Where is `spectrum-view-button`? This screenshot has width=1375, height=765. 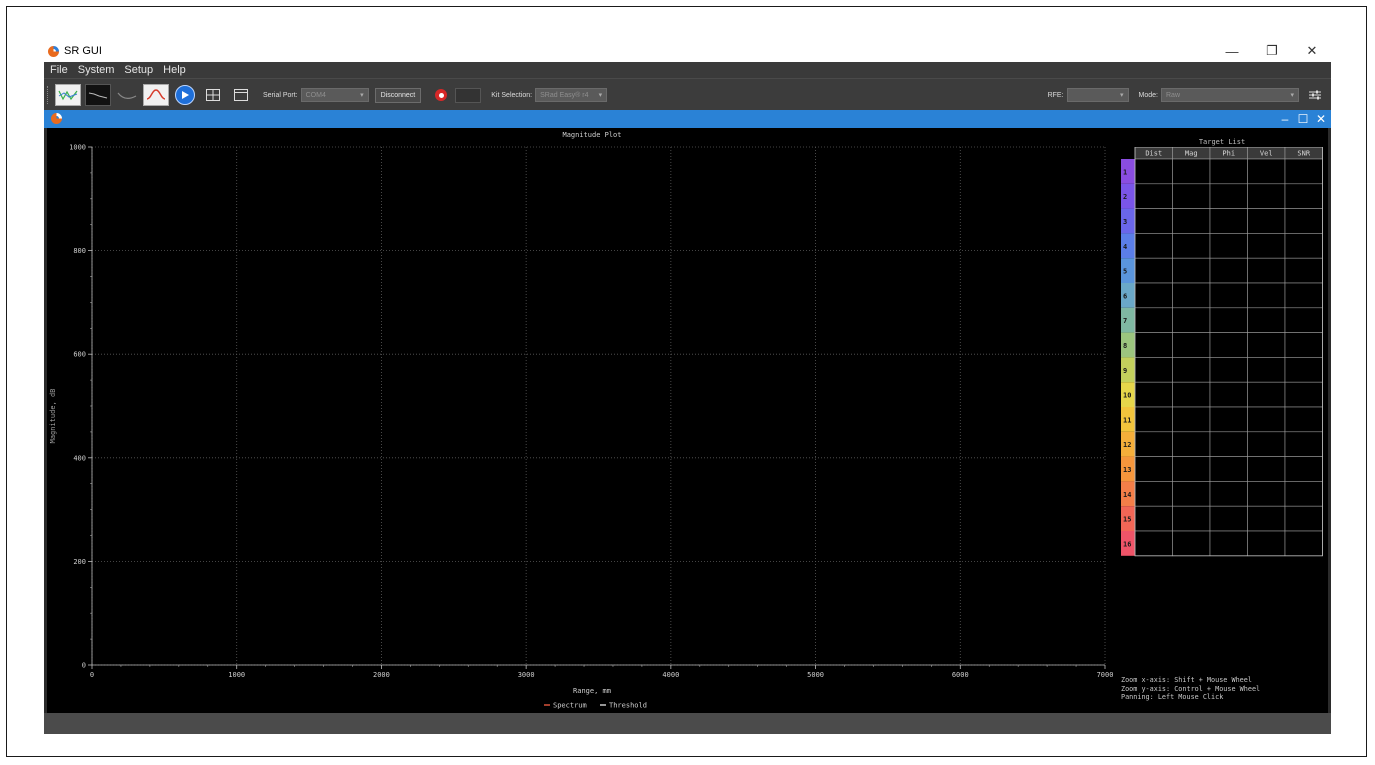 spectrum-view-button is located at coordinates (98, 95).